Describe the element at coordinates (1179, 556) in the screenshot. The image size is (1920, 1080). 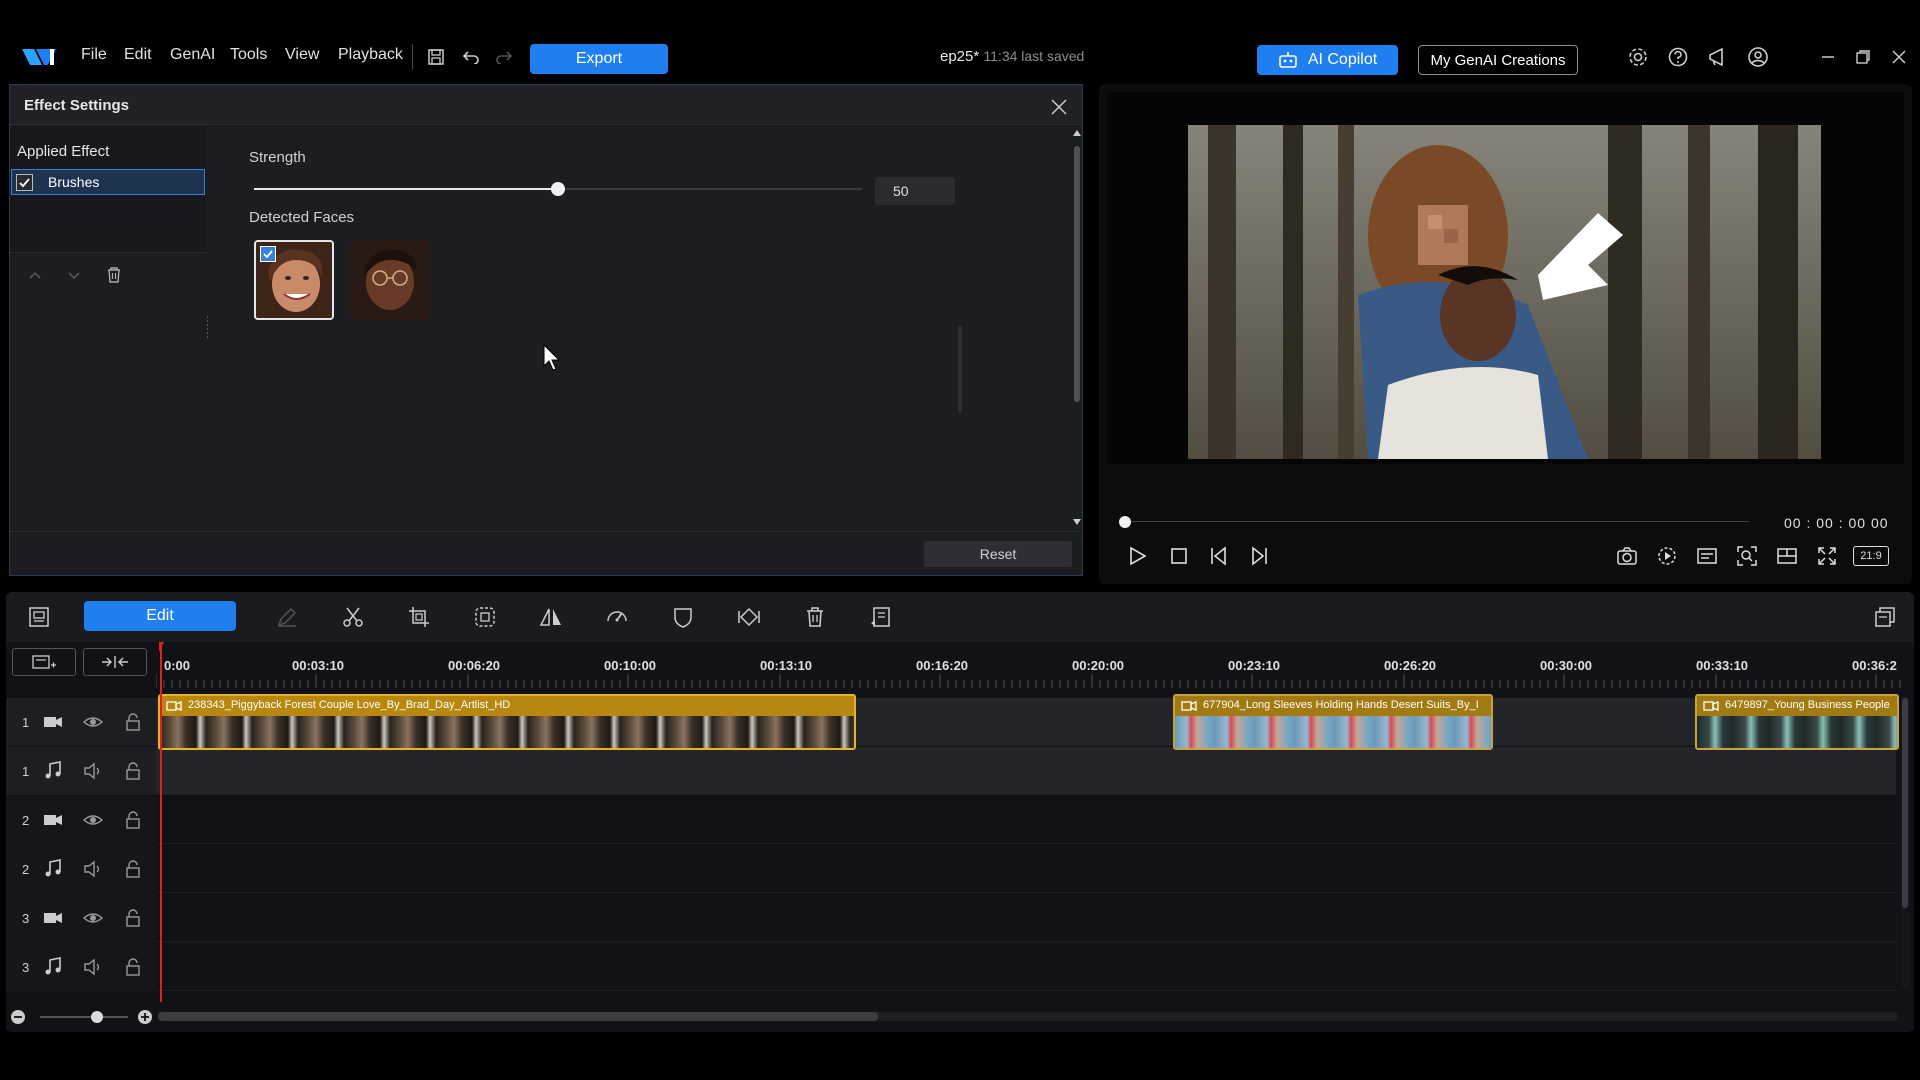
I see `stop-icon` at that location.